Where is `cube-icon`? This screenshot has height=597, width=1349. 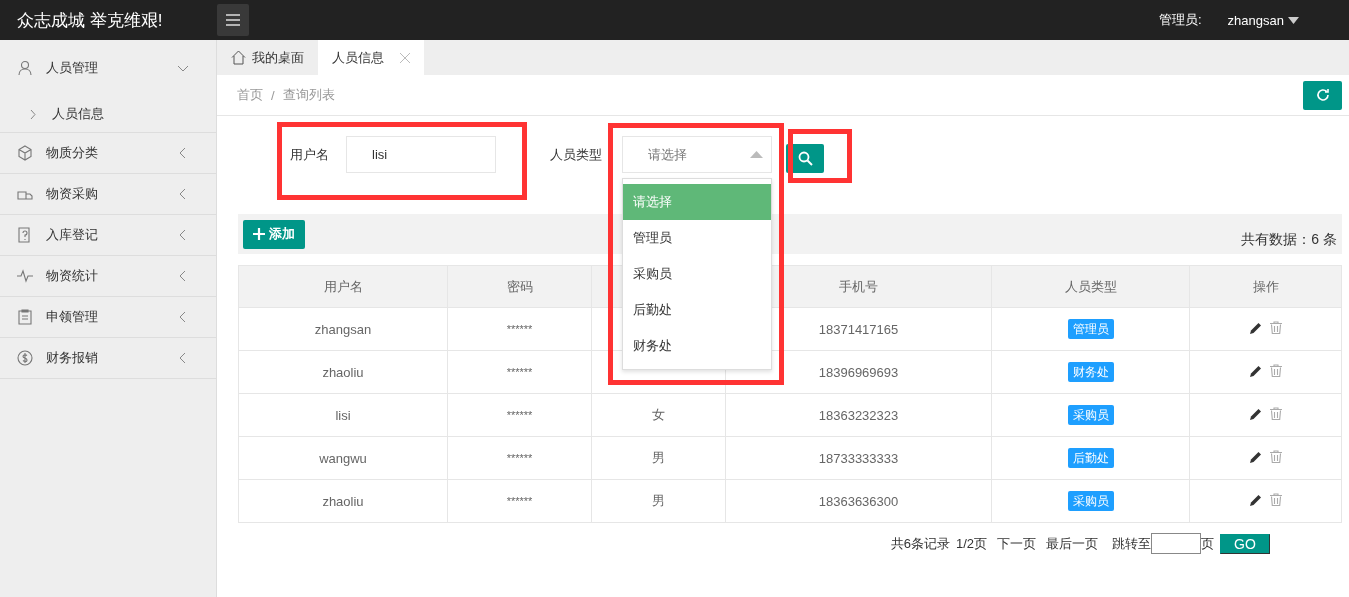 cube-icon is located at coordinates (25, 153).